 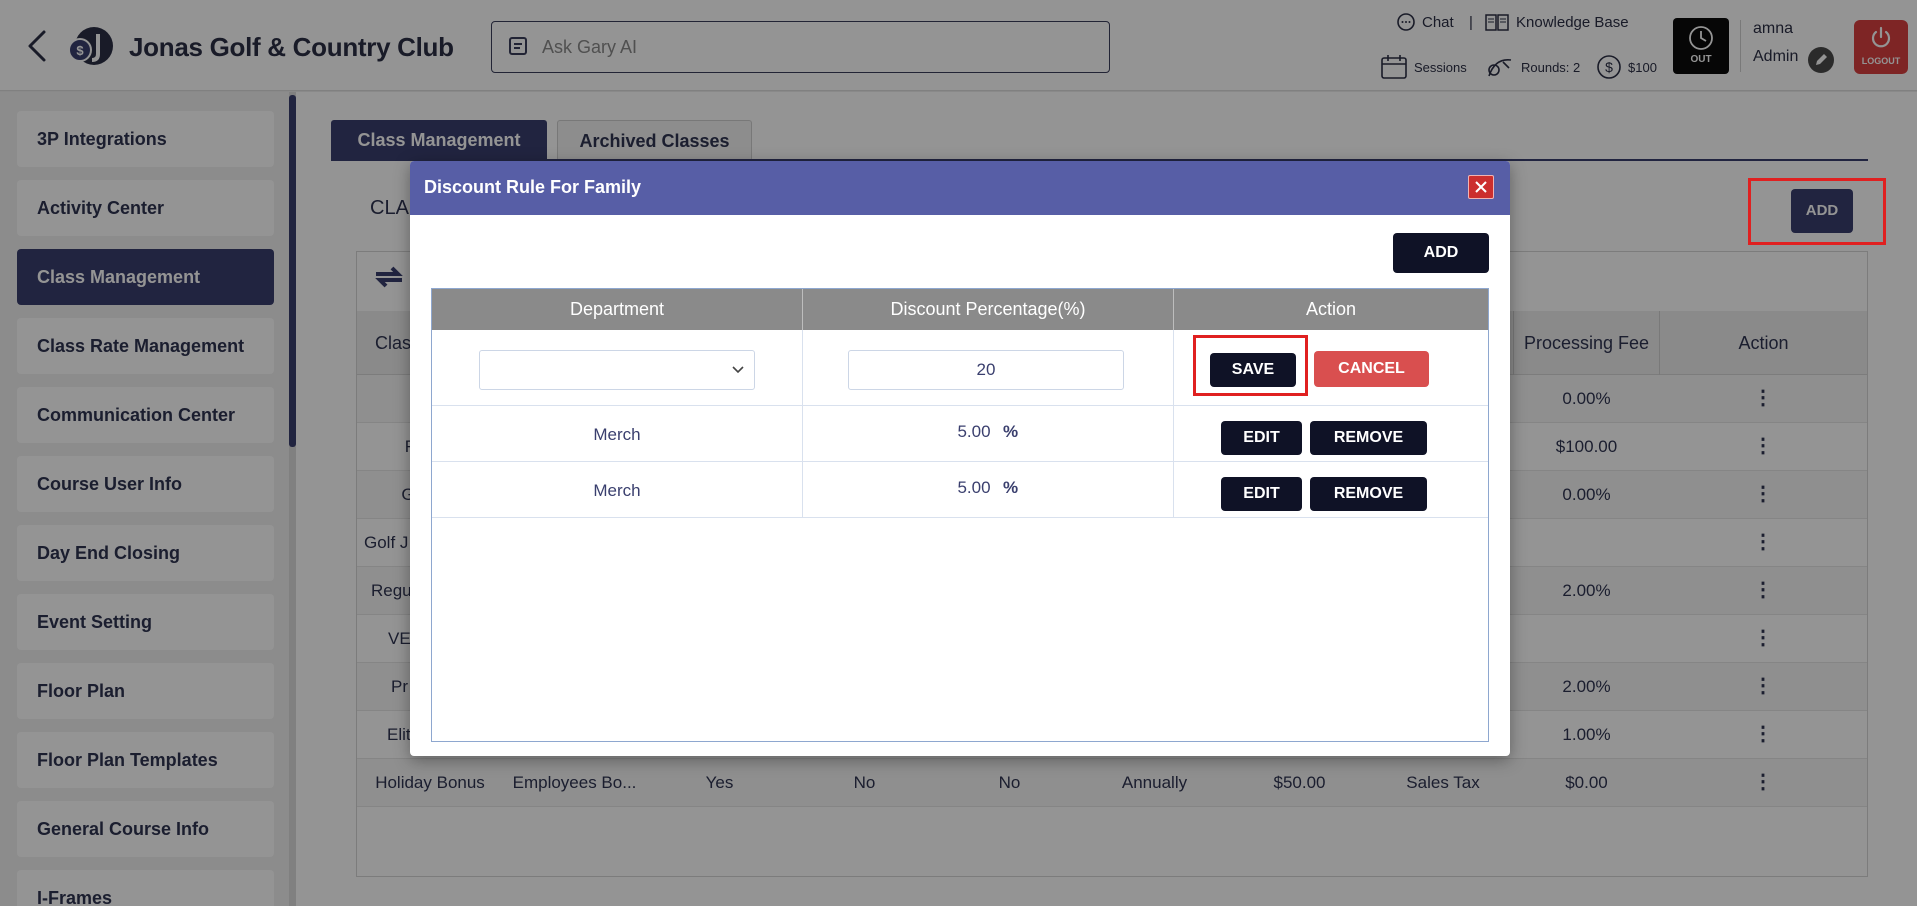 I want to click on highlight-box-save, so click(x=1250, y=365).